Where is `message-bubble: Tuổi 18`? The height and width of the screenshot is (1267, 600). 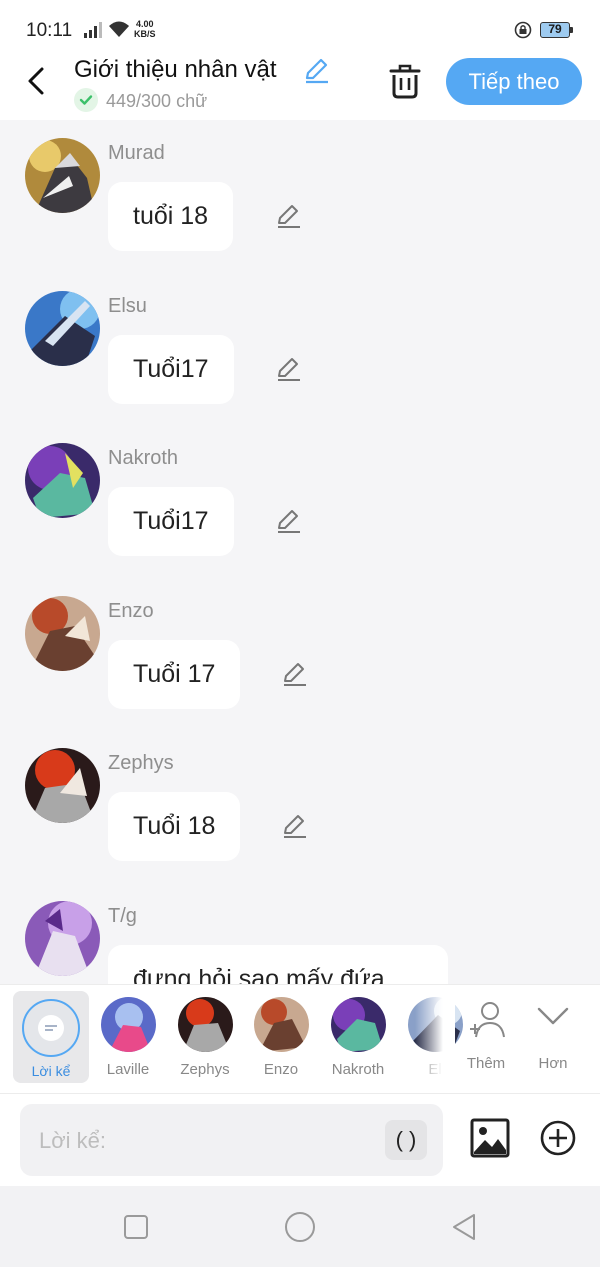
message-bubble: Tuổi 18 is located at coordinates (174, 826).